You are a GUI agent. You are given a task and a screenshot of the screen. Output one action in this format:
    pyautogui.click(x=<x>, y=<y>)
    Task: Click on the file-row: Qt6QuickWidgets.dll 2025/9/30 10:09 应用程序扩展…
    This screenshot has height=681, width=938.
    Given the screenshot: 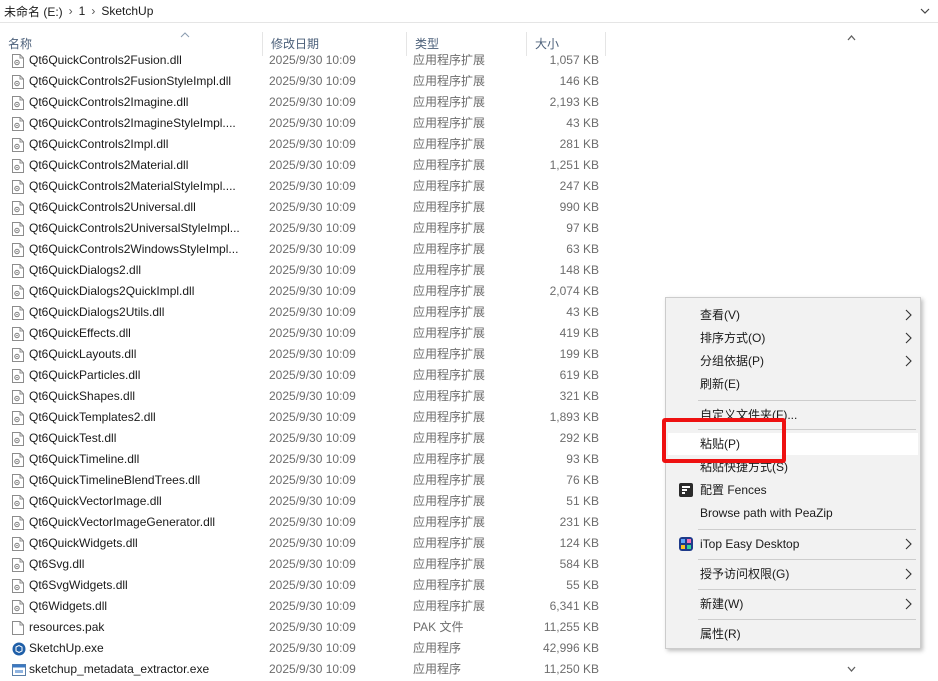 What is the action you would take?
    pyautogui.click(x=303, y=543)
    